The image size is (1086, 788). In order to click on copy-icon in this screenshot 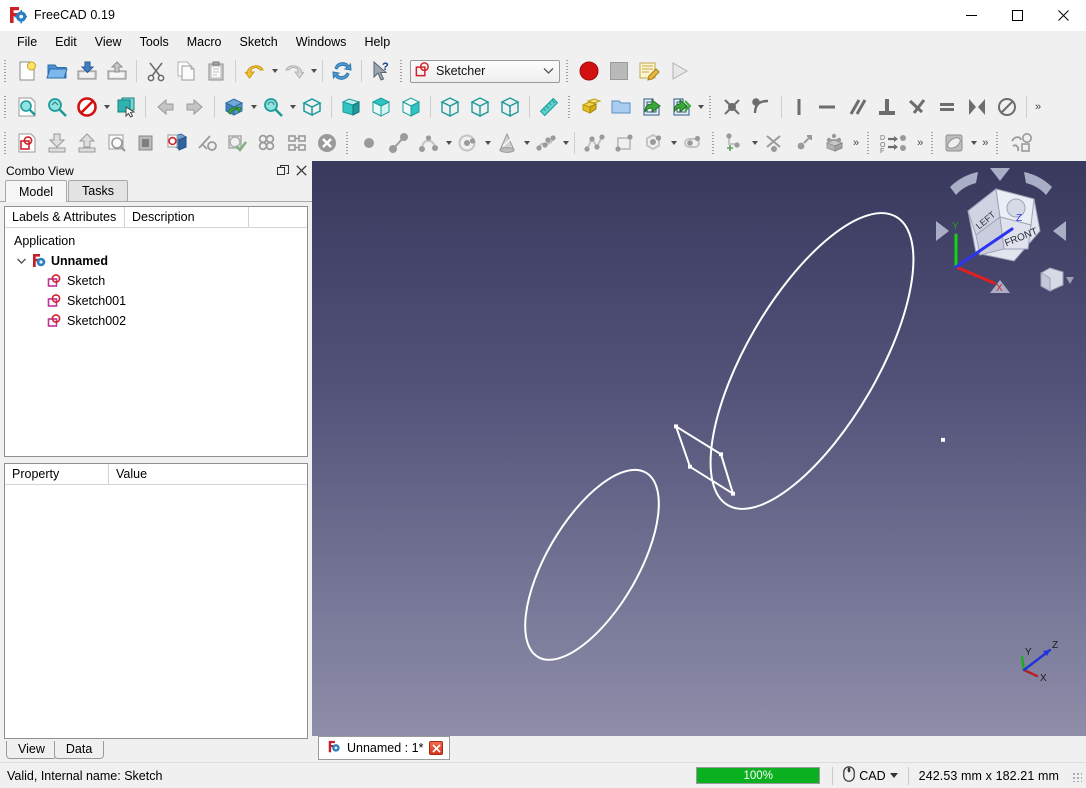, I will do `click(186, 71)`.